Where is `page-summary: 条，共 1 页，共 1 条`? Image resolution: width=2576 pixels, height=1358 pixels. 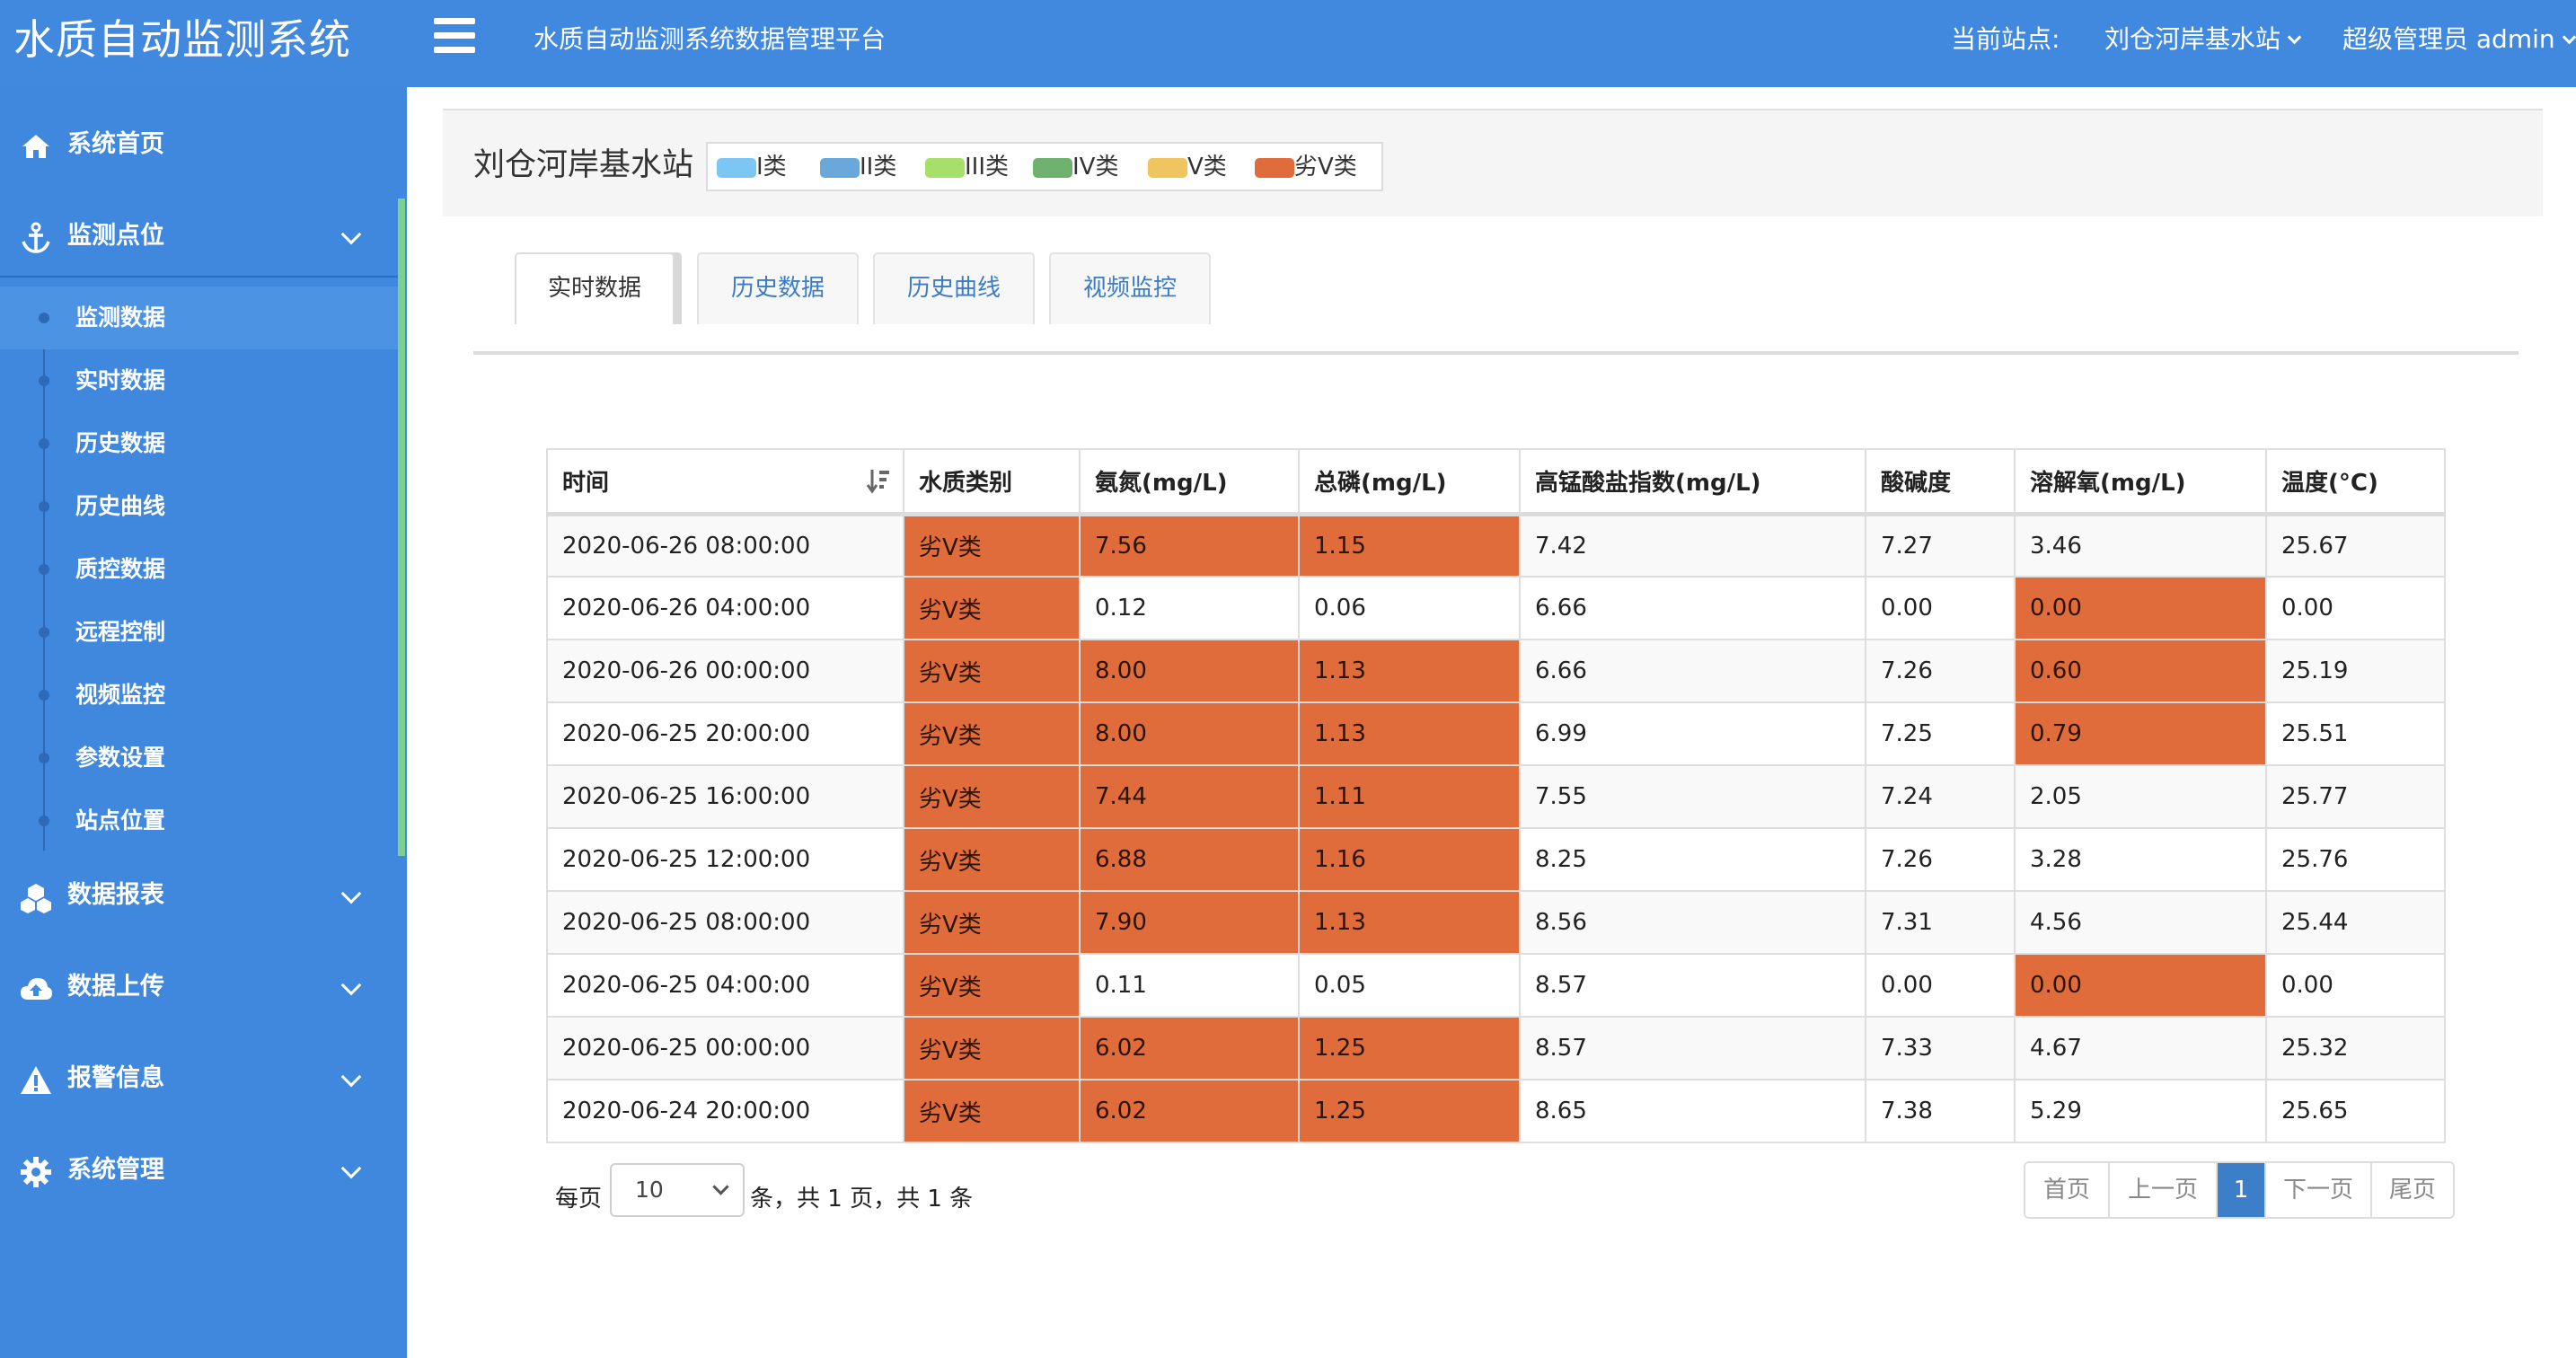
page-summary: 条，共 1 页，共 1 条 is located at coordinates (862, 1199).